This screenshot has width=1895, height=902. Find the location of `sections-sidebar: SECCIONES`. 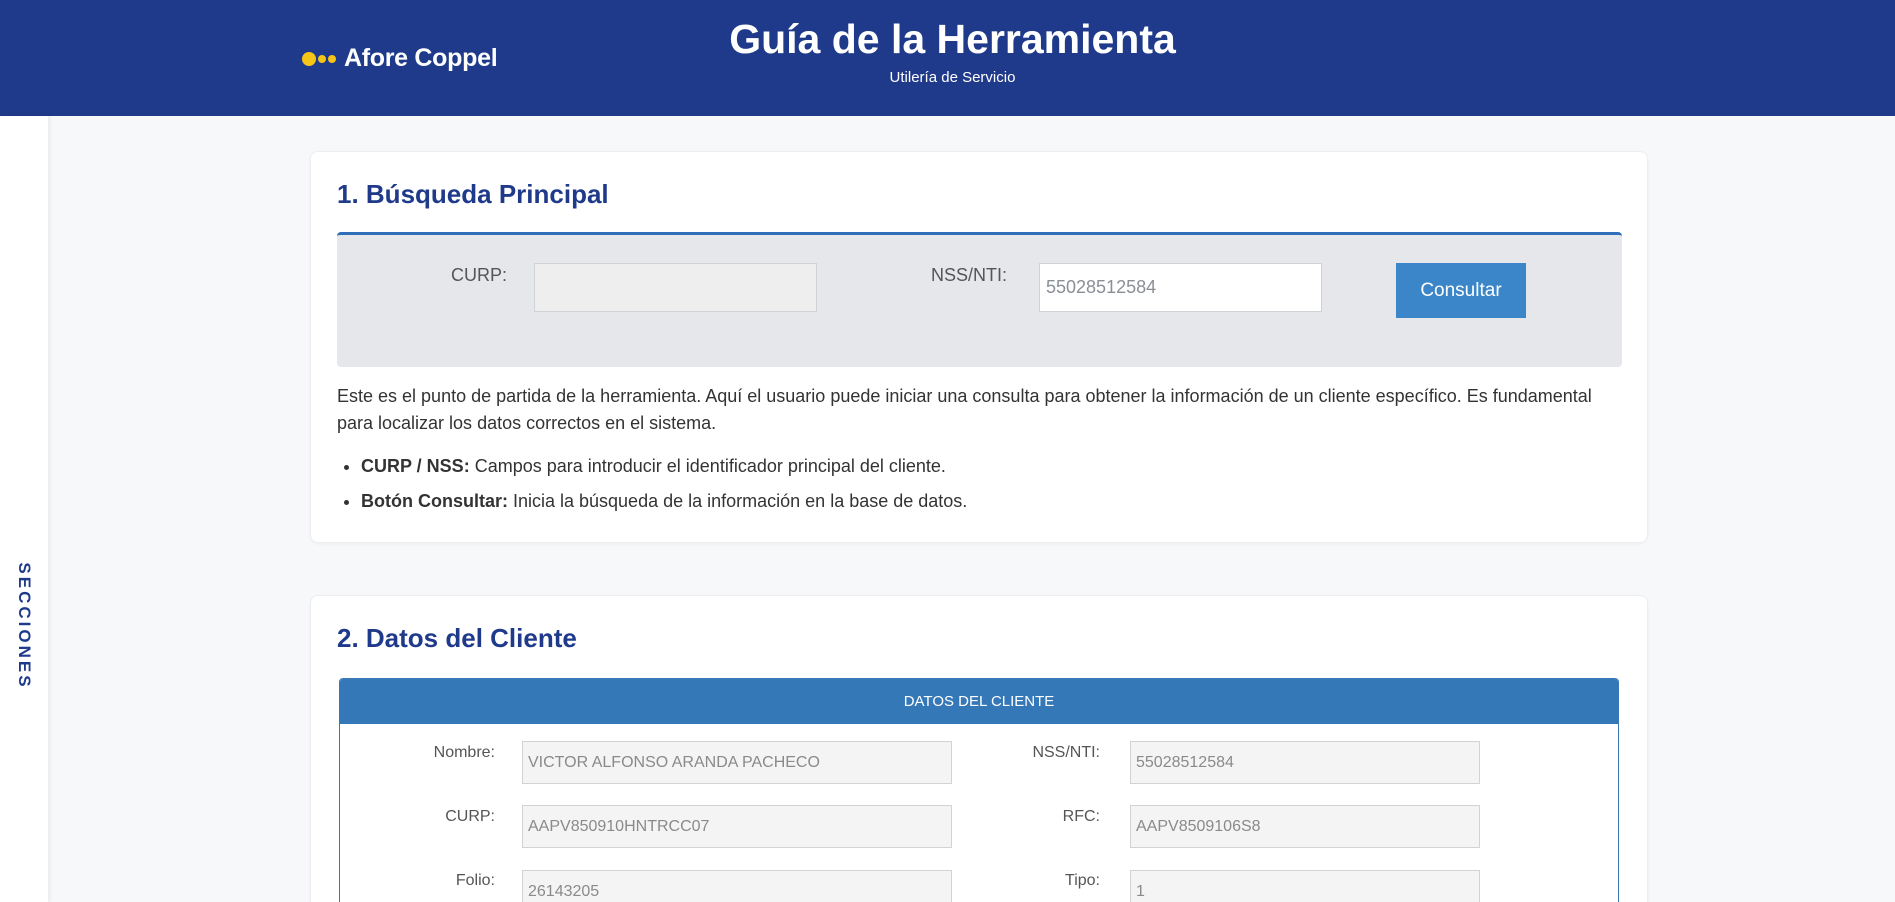

sections-sidebar: SECCIONES is located at coordinates (24, 509).